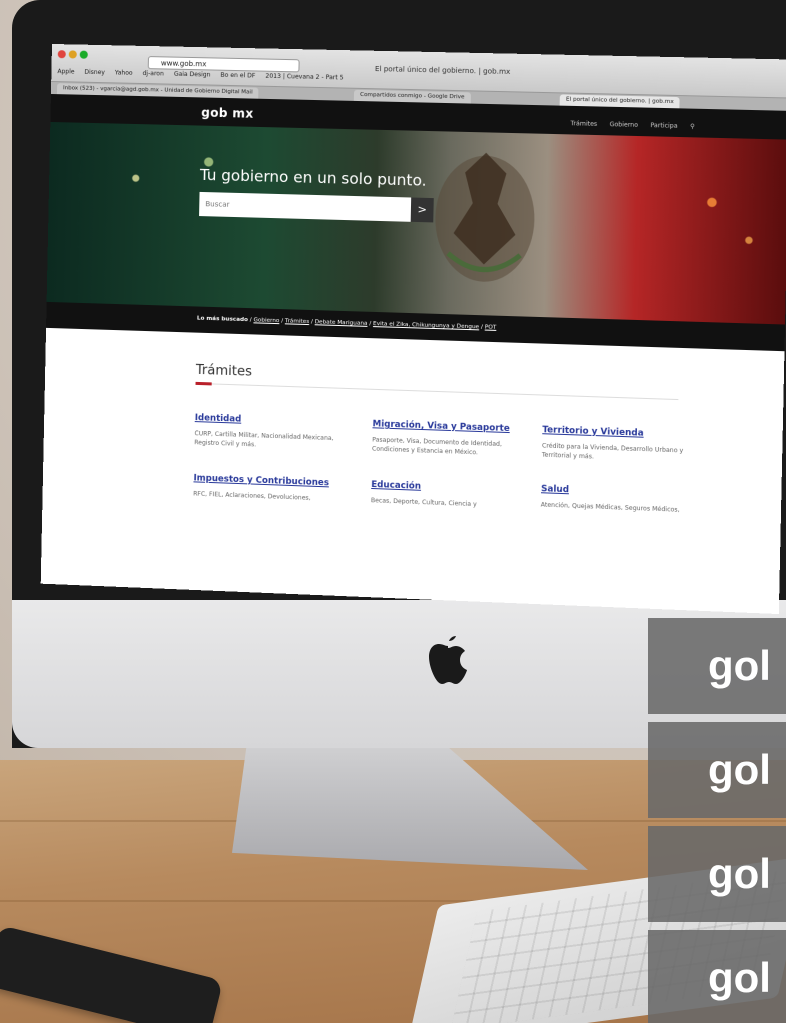 This screenshot has height=1023, width=786. Describe the element at coordinates (192, 75) in the screenshot. I see `bookmark-item: Gaia Design` at that location.